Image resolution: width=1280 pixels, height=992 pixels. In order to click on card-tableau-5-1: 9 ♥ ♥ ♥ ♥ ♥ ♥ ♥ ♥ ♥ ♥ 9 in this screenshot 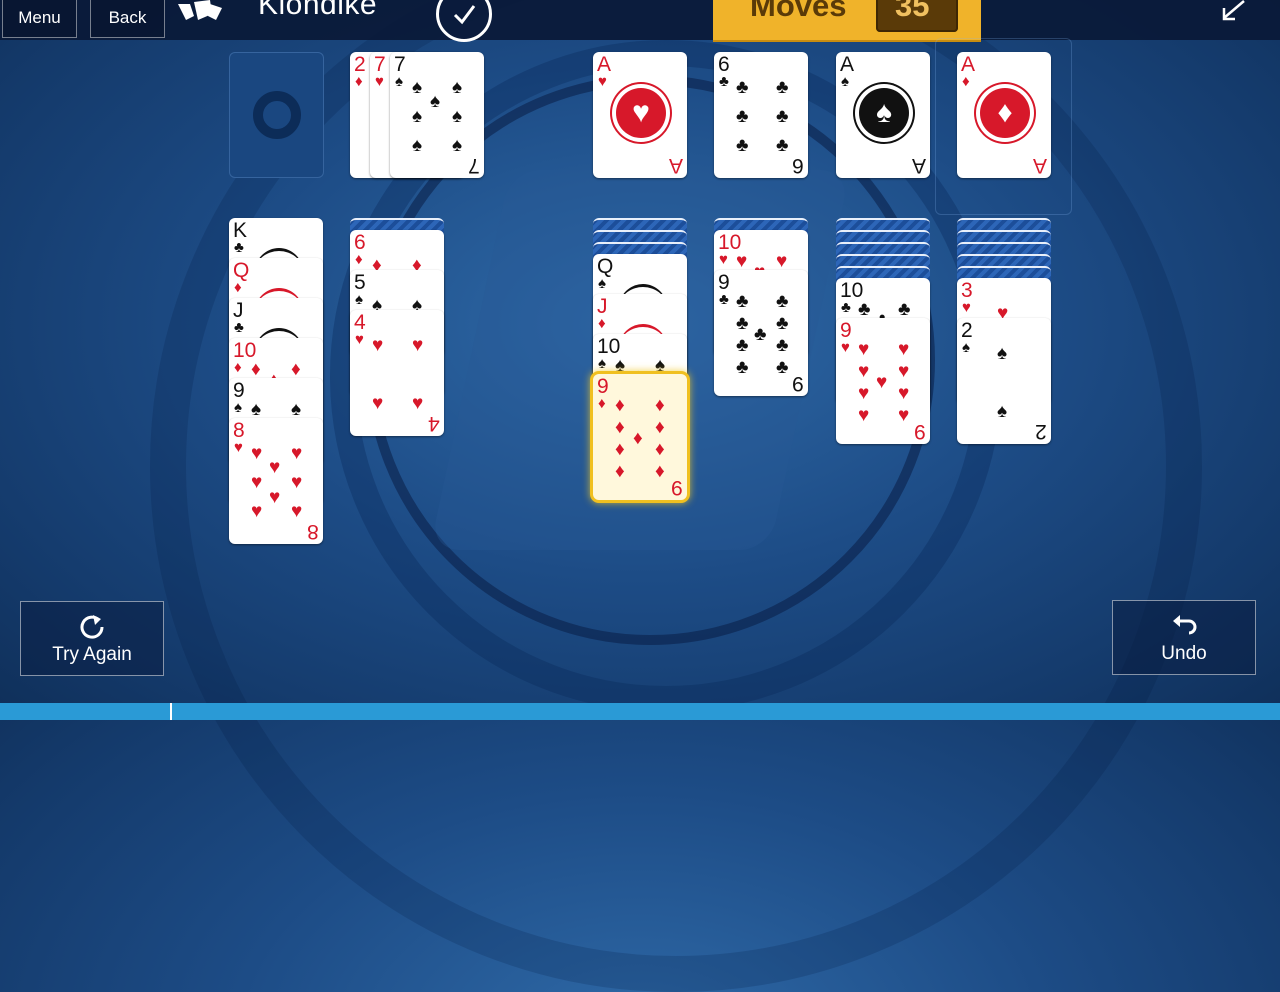, I will do `click(883, 381)`.